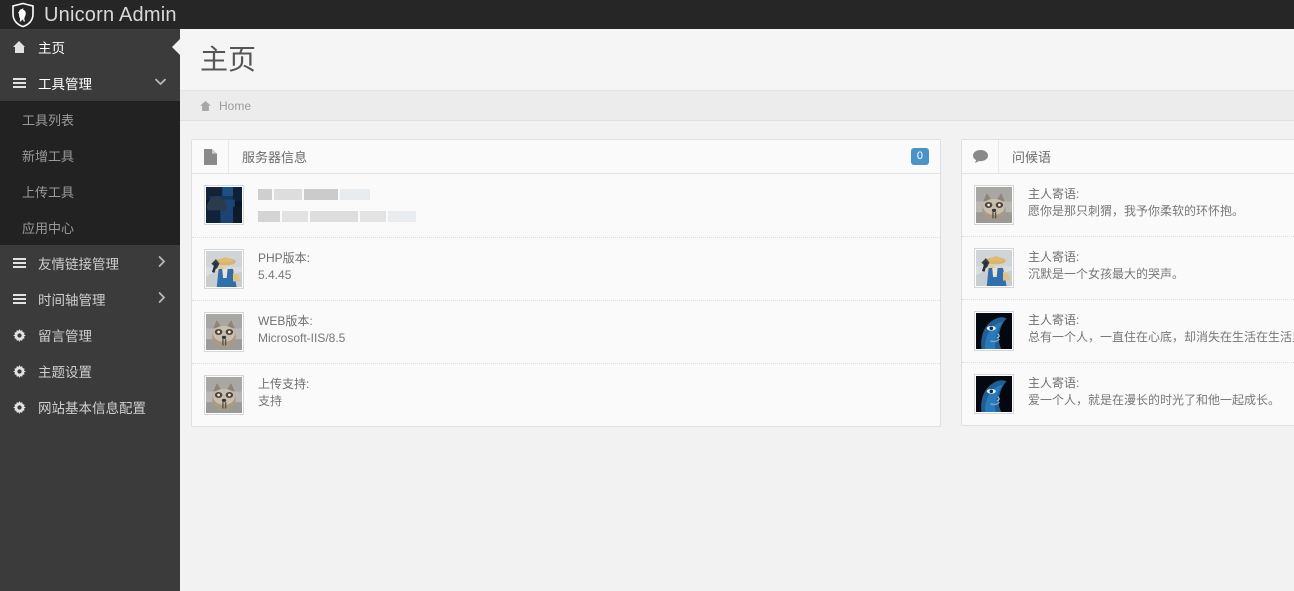 This screenshot has height=591, width=1294. I want to click on sidebar-item-site-config: 网站基本信息配置, so click(90, 407).